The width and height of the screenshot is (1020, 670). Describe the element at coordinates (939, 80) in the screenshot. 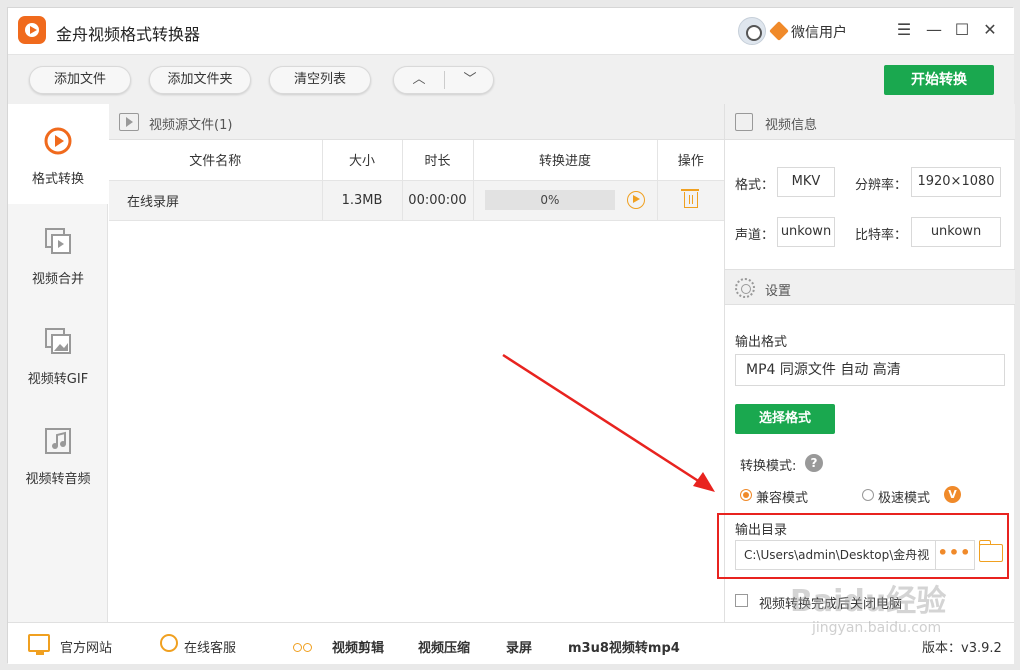

I see `start-convert-button: 开始转换` at that location.